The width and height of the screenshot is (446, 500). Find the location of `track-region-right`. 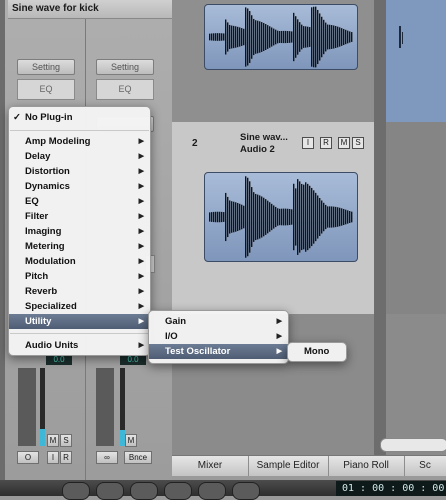

track-region-right is located at coordinates (416, 61).